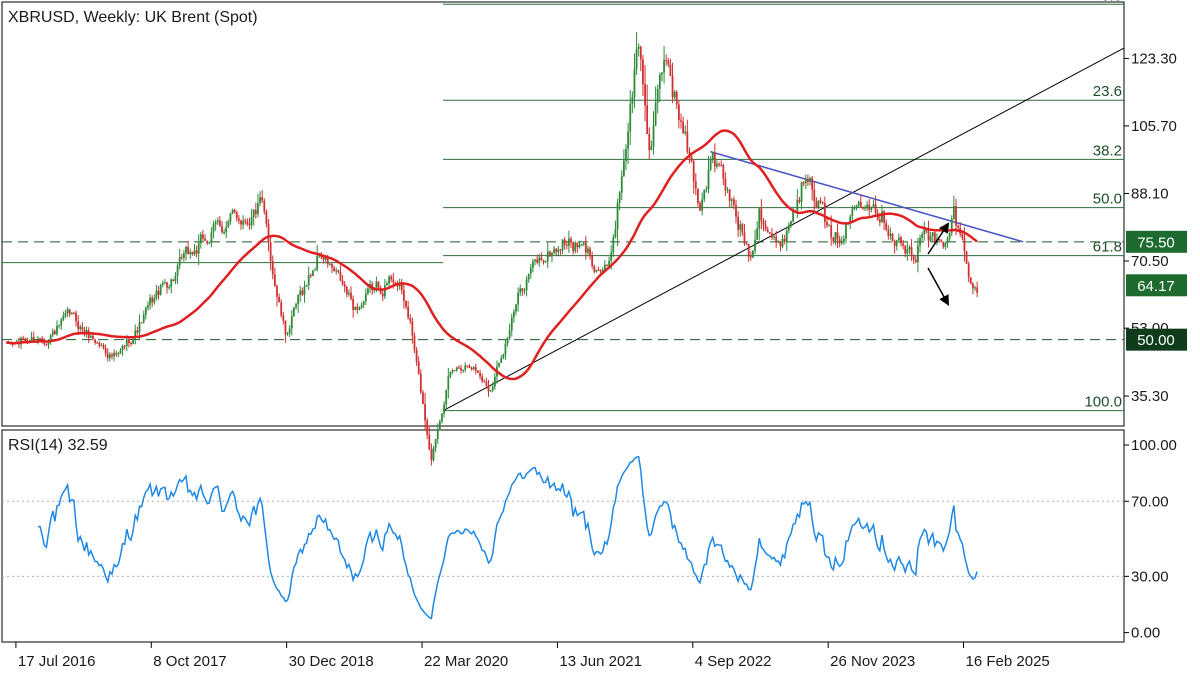 Image resolution: width=1200 pixels, height=675 pixels. I want to click on rsi-y-axis: 100.00 70.00 30.00 0.00, so click(1150, 539).